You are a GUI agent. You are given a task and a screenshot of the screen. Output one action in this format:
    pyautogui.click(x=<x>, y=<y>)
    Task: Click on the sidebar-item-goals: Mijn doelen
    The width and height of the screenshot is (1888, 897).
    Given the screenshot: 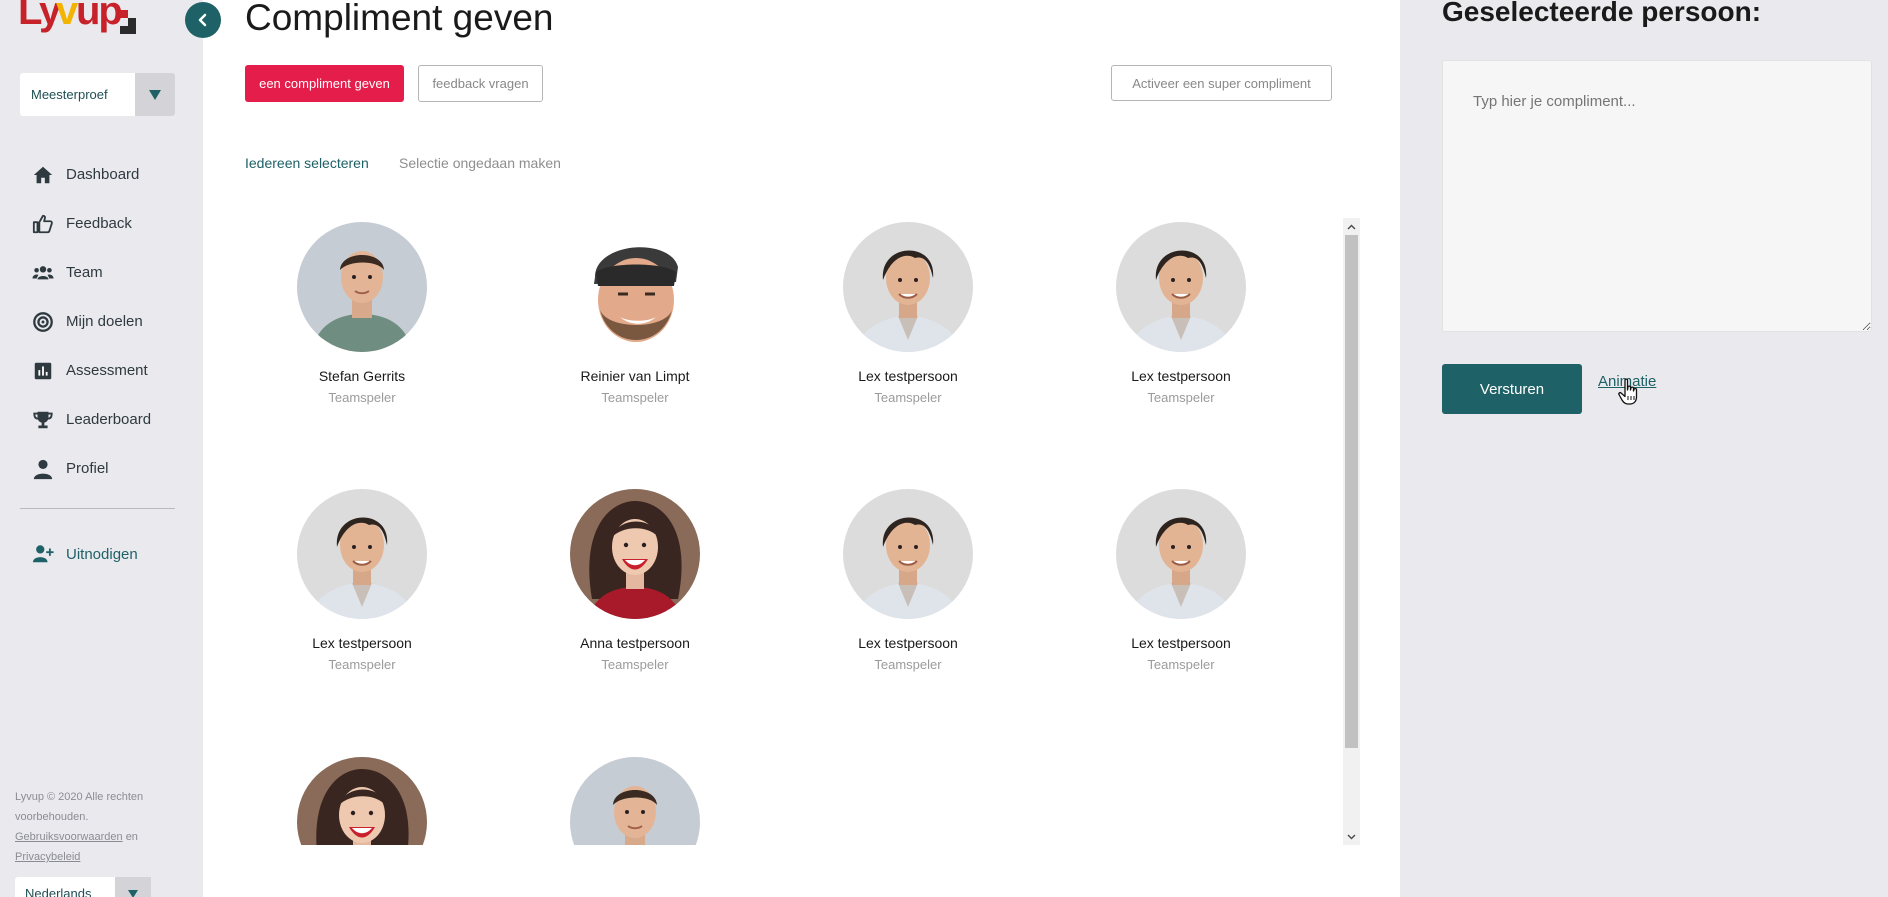 What is the action you would take?
    pyautogui.click(x=101, y=321)
    